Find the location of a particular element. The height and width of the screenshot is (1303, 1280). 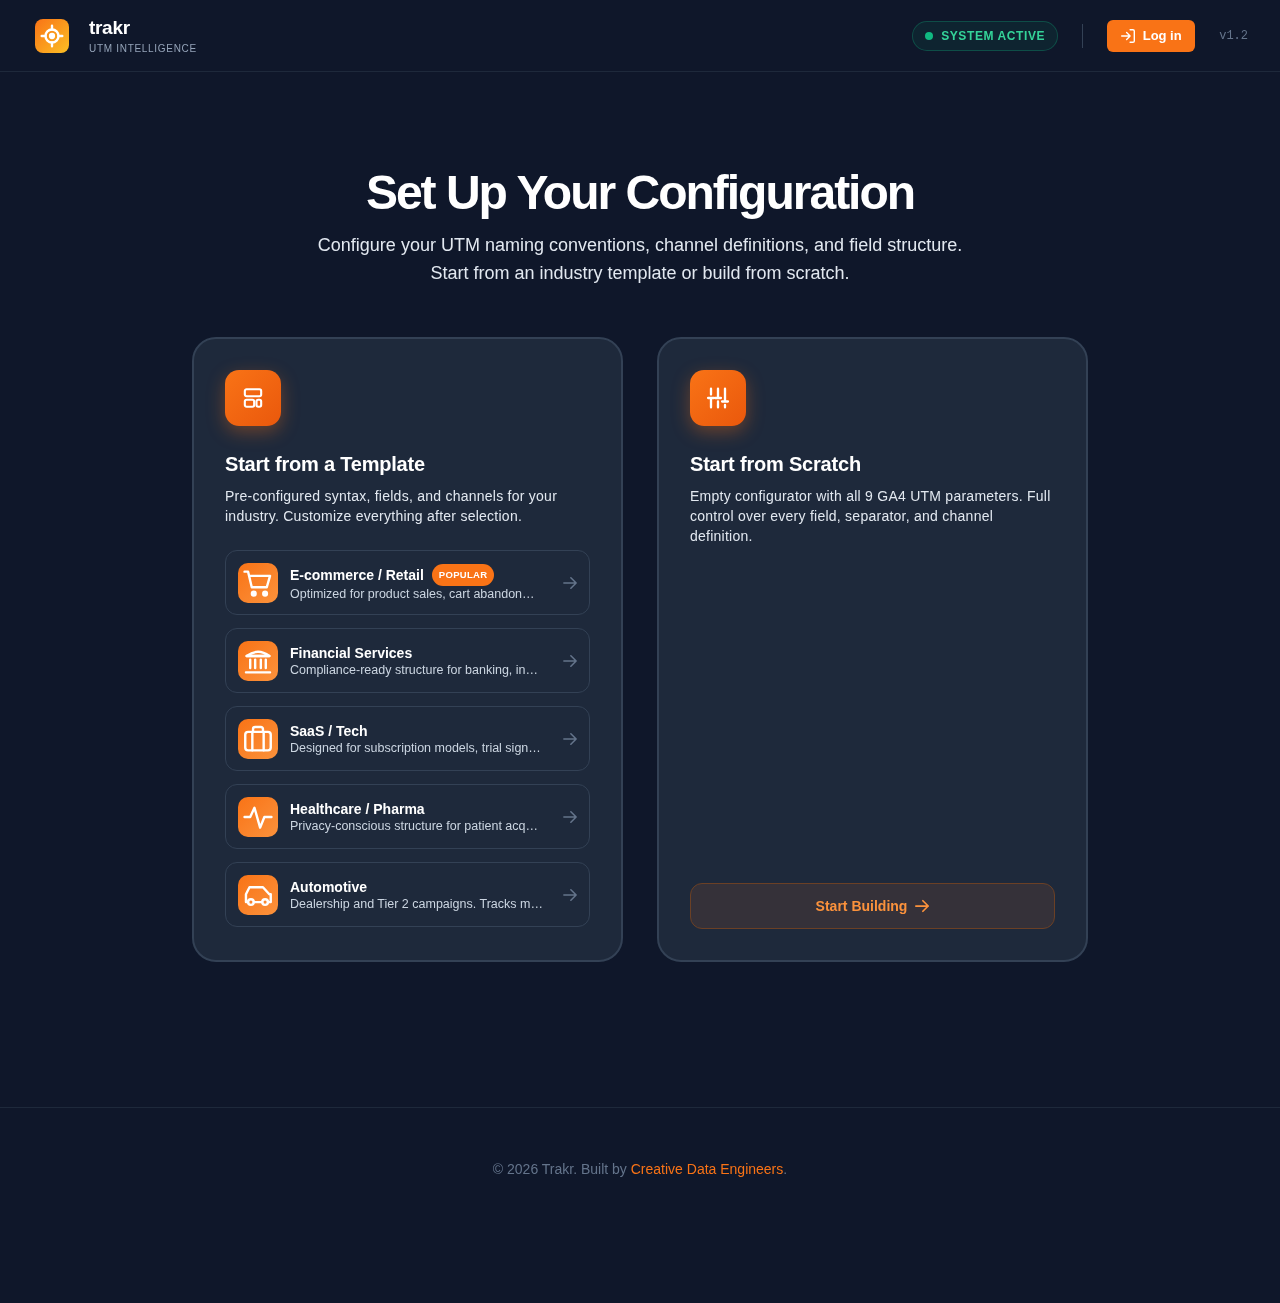

car-icon is located at coordinates (258, 894).